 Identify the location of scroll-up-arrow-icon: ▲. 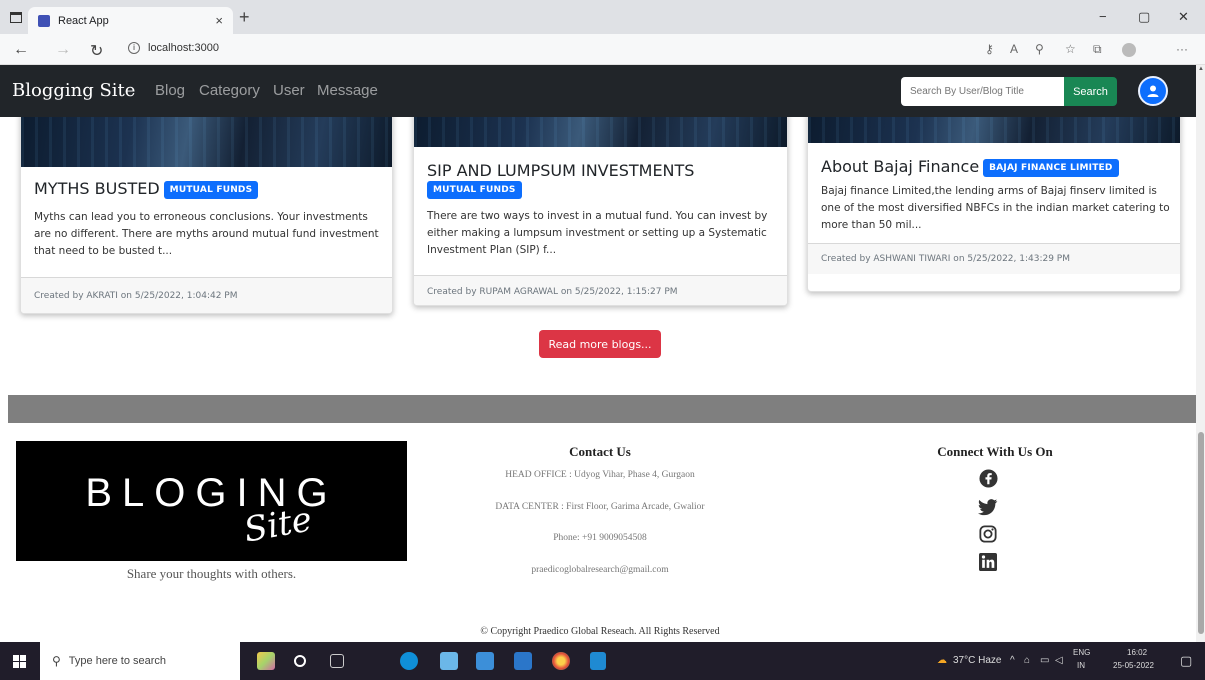
(1201, 69).